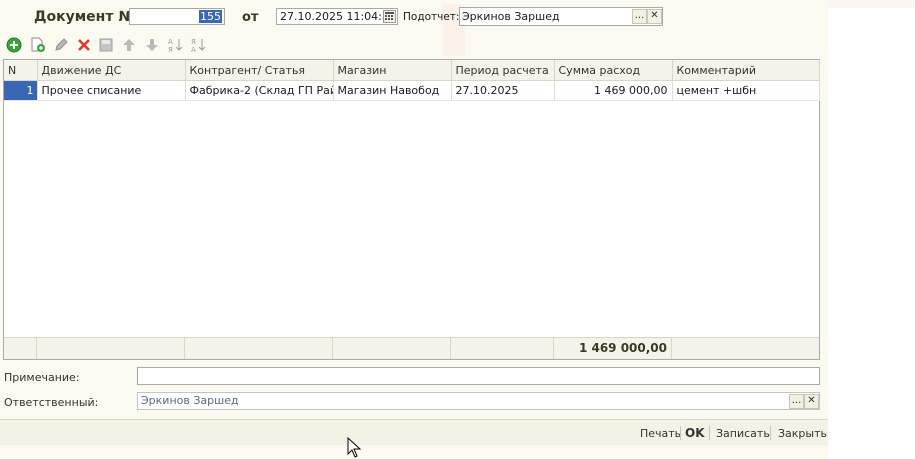  What do you see at coordinates (111, 90) in the screenshot?
I see `cell-movement: Прочее списание` at bounding box center [111, 90].